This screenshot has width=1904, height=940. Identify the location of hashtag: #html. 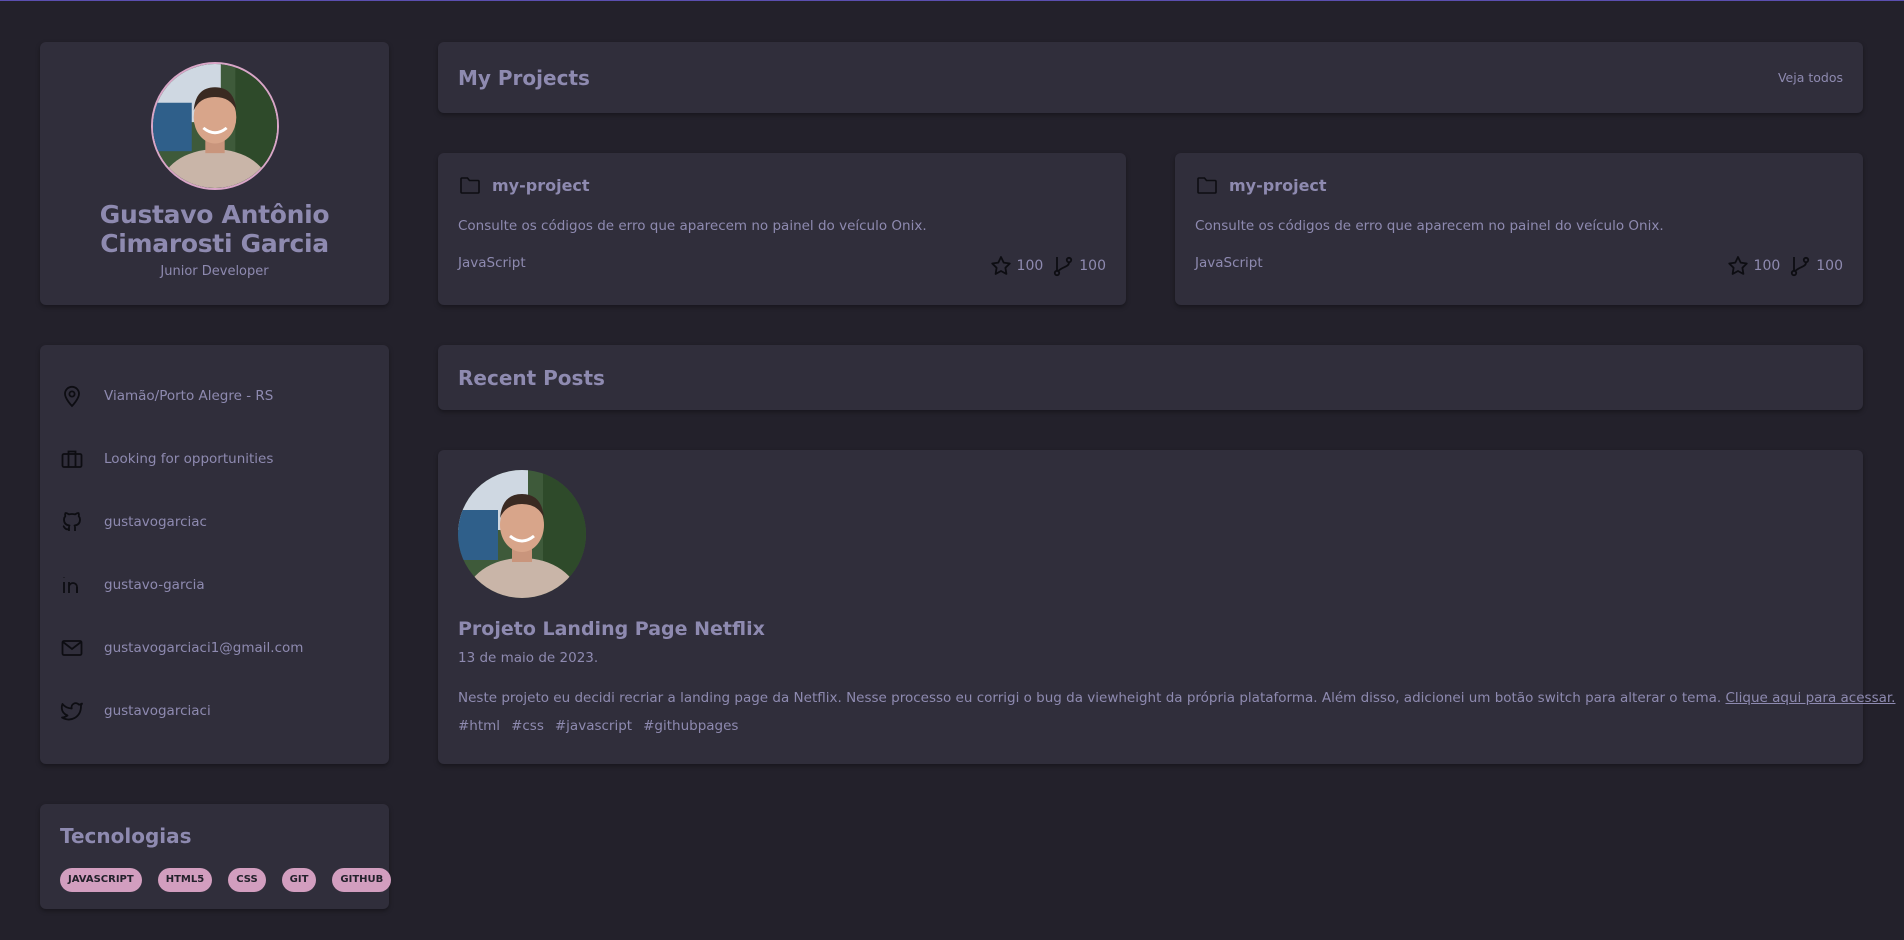
(479, 726).